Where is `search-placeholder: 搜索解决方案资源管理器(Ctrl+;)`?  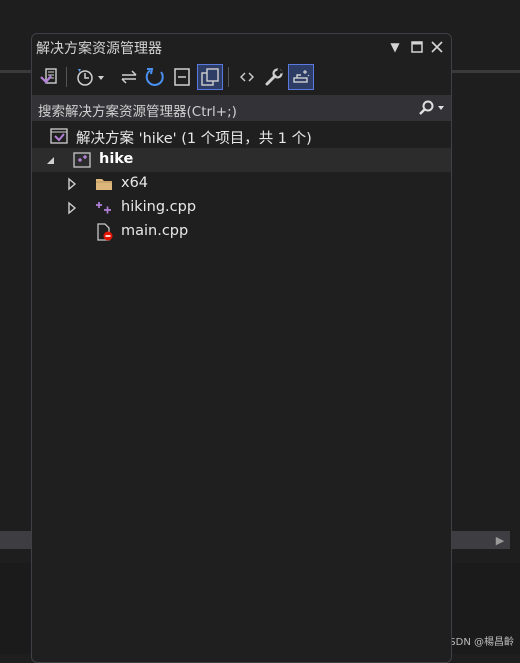
search-placeholder: 搜索解决方案资源管理器(Ctrl+;) is located at coordinates (137, 112).